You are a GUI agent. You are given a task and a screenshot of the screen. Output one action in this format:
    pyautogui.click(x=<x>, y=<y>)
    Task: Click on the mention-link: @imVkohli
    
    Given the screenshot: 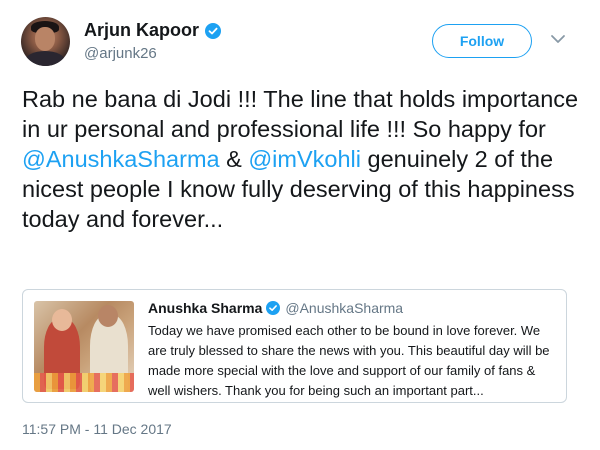 What is the action you would take?
    pyautogui.click(x=304, y=159)
    